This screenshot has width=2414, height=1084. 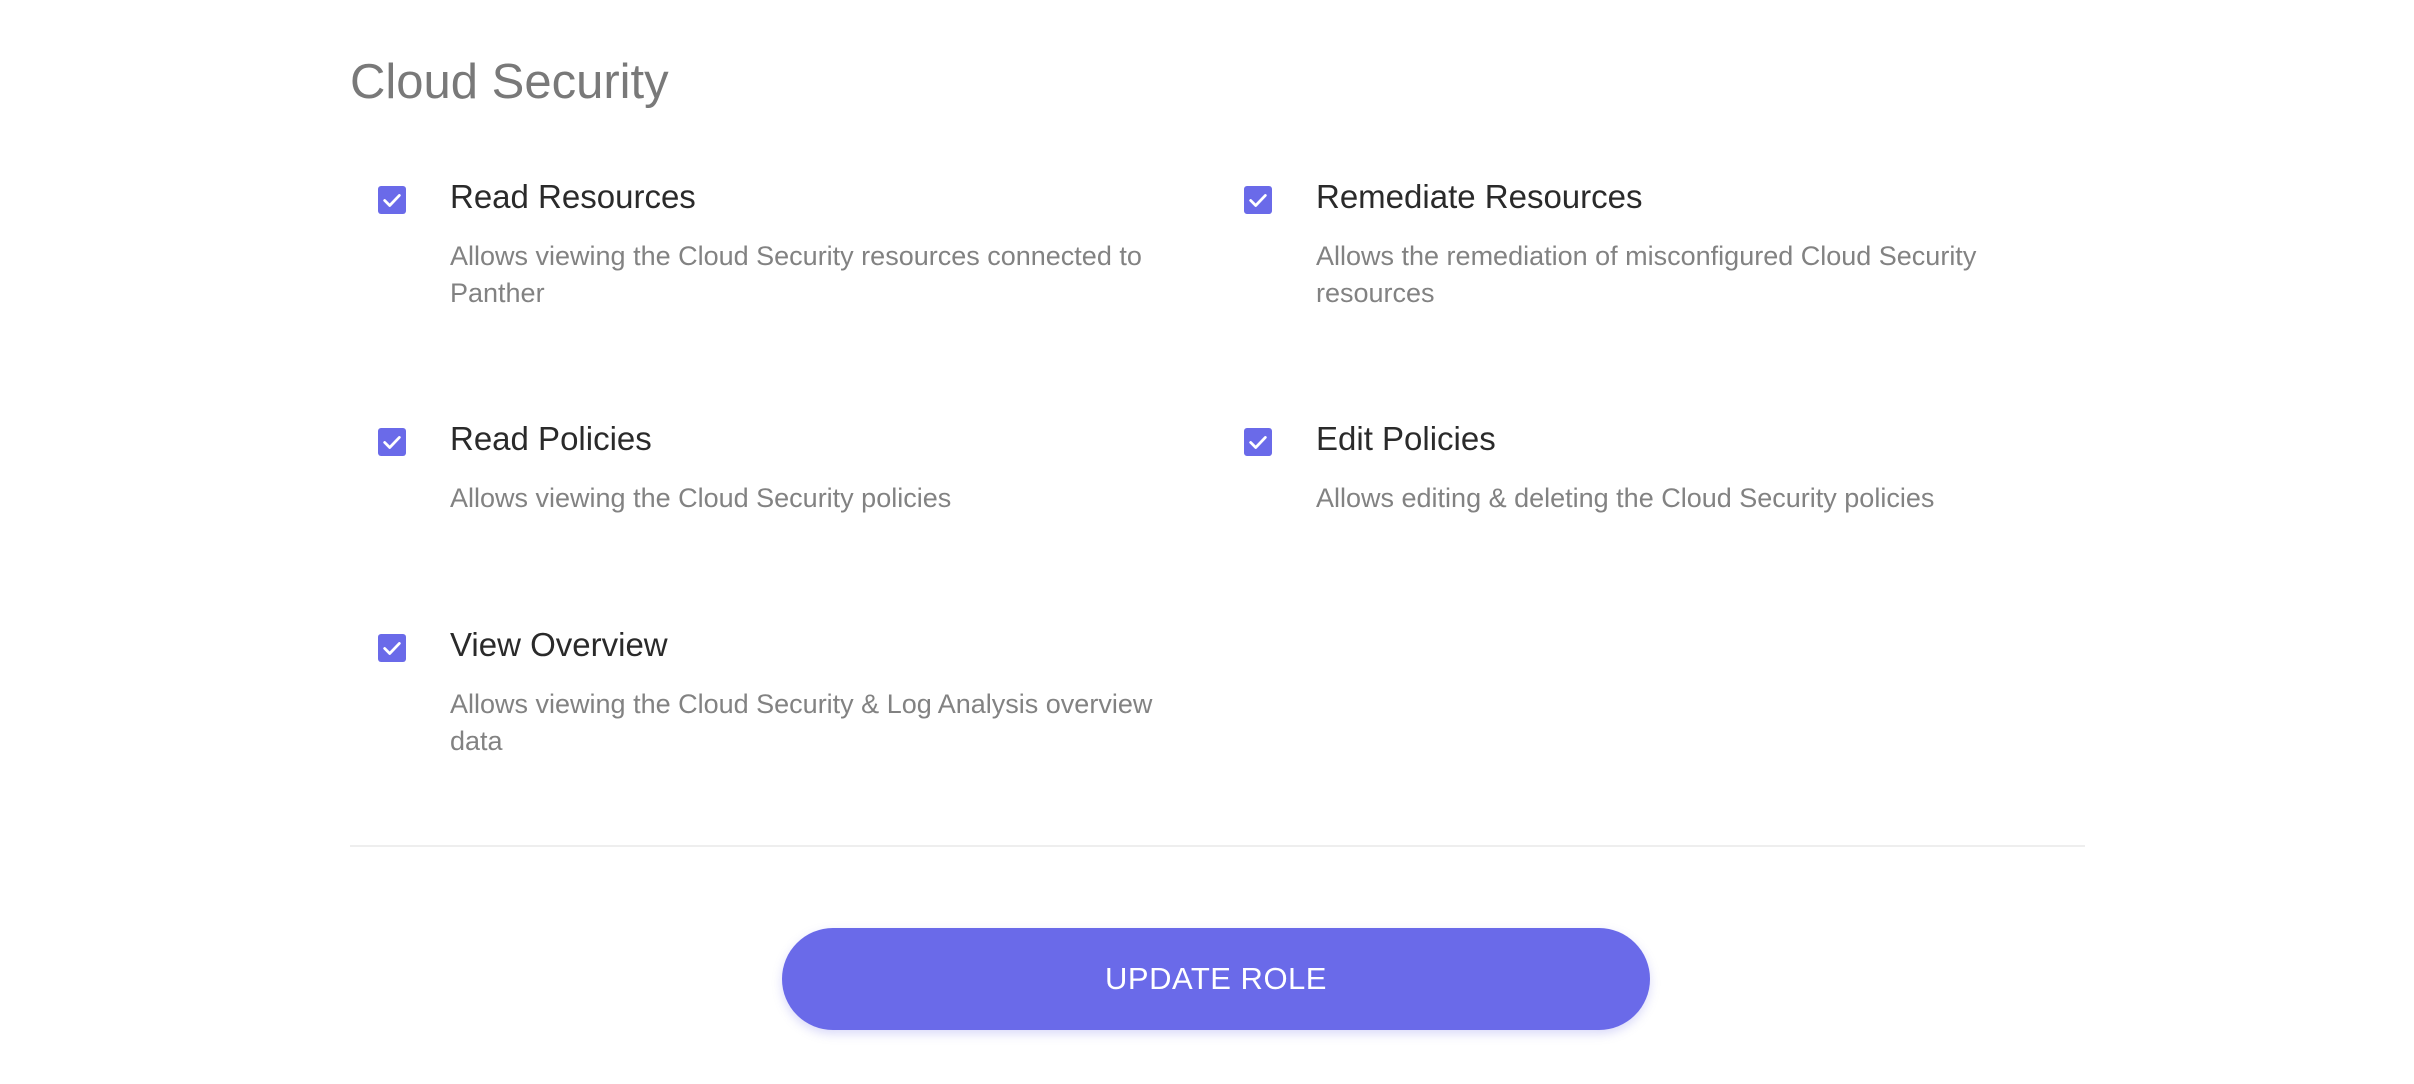 I want to click on update-role-button: UPDATE ROLE, so click(x=1216, y=979).